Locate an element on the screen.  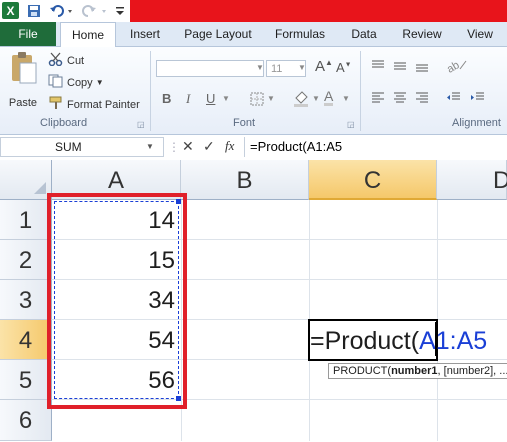
name-box-value: SUM is located at coordinates (68, 147).